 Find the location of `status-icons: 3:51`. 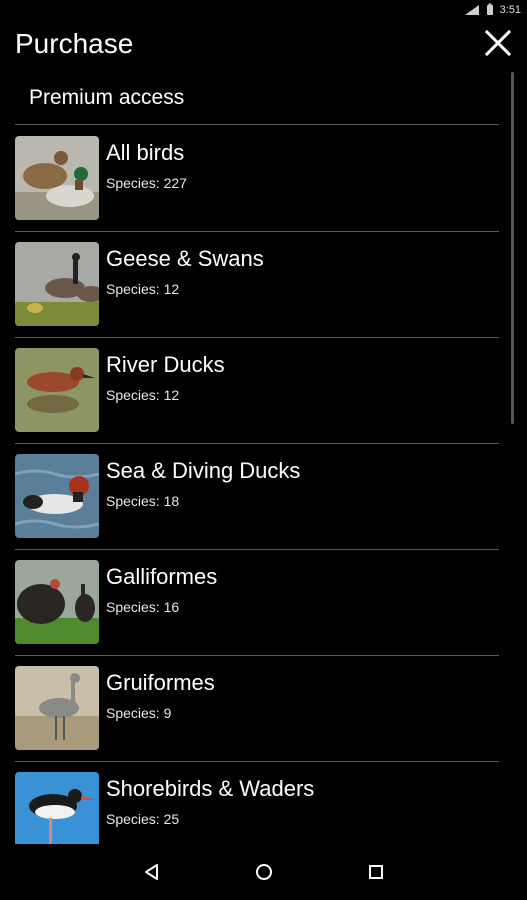

status-icons: 3:51 is located at coordinates (492, 9).